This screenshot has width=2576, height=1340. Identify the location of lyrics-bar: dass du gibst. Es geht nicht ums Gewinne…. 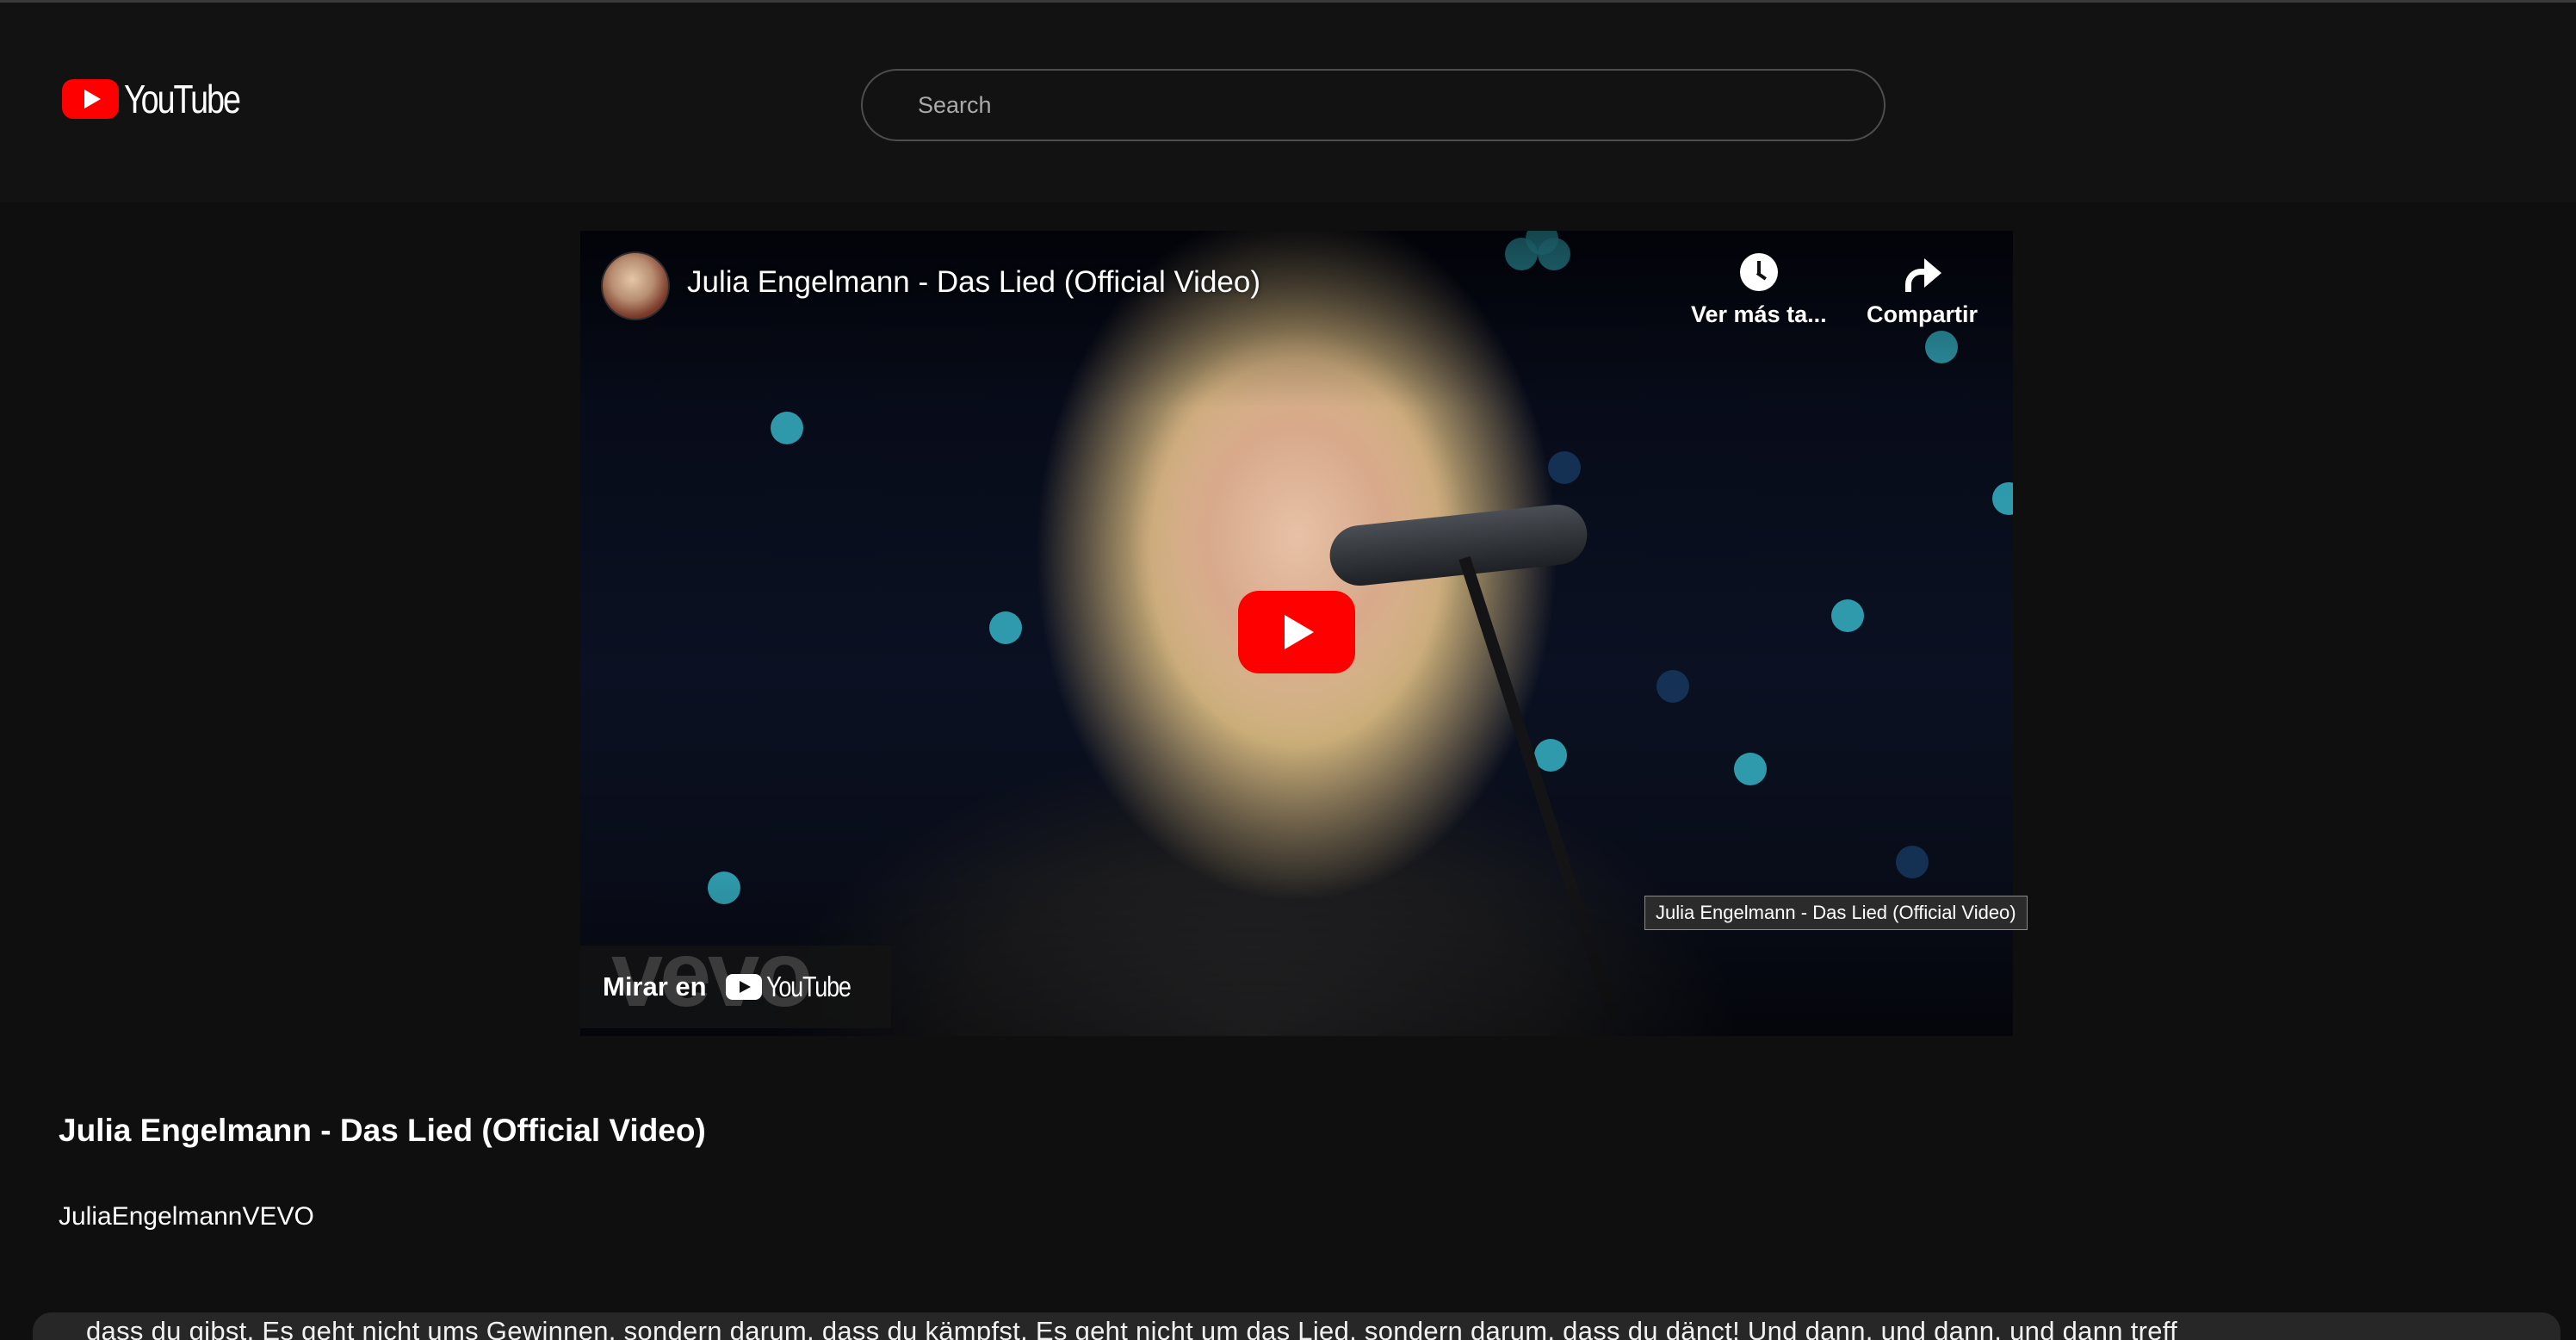
(1297, 1326).